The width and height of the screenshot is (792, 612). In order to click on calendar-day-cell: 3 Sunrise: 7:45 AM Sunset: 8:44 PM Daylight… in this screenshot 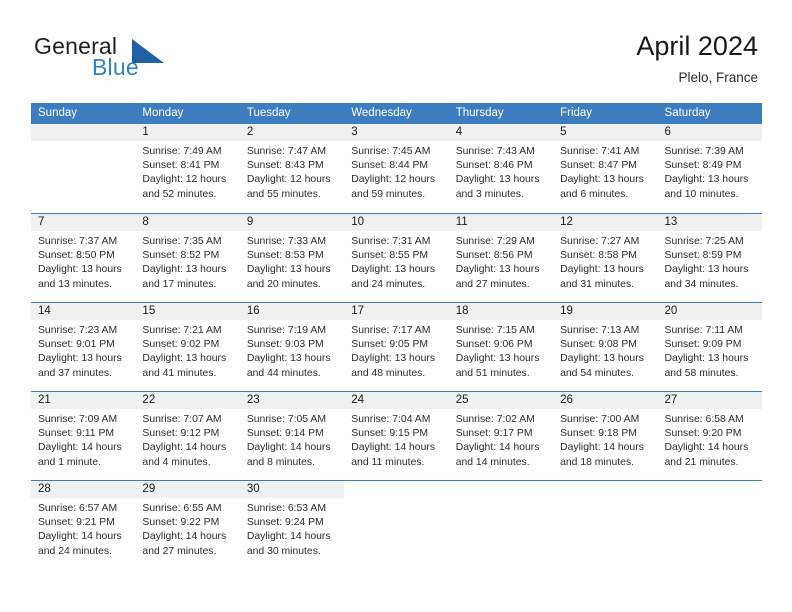, I will do `click(396, 168)`.